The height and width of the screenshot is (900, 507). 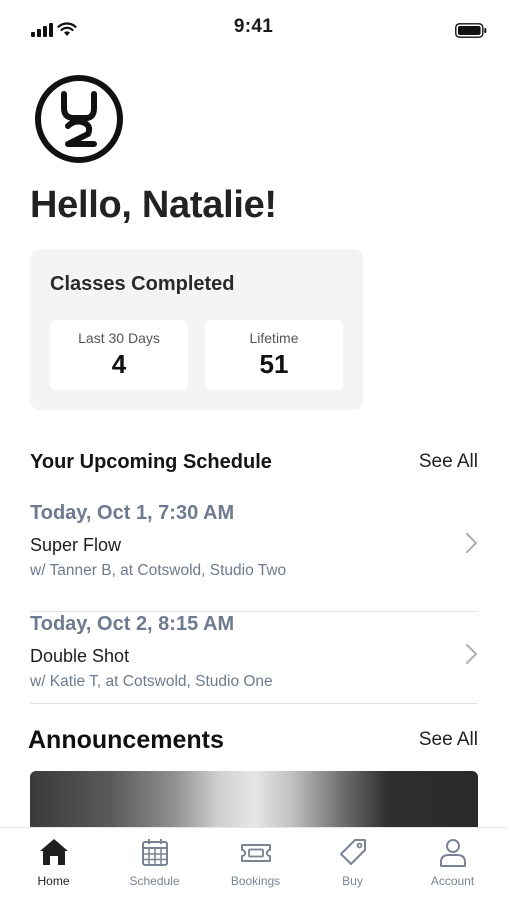 I want to click on schedule-item-time: Today, Oct 2, 8:15 AM, so click(x=132, y=624).